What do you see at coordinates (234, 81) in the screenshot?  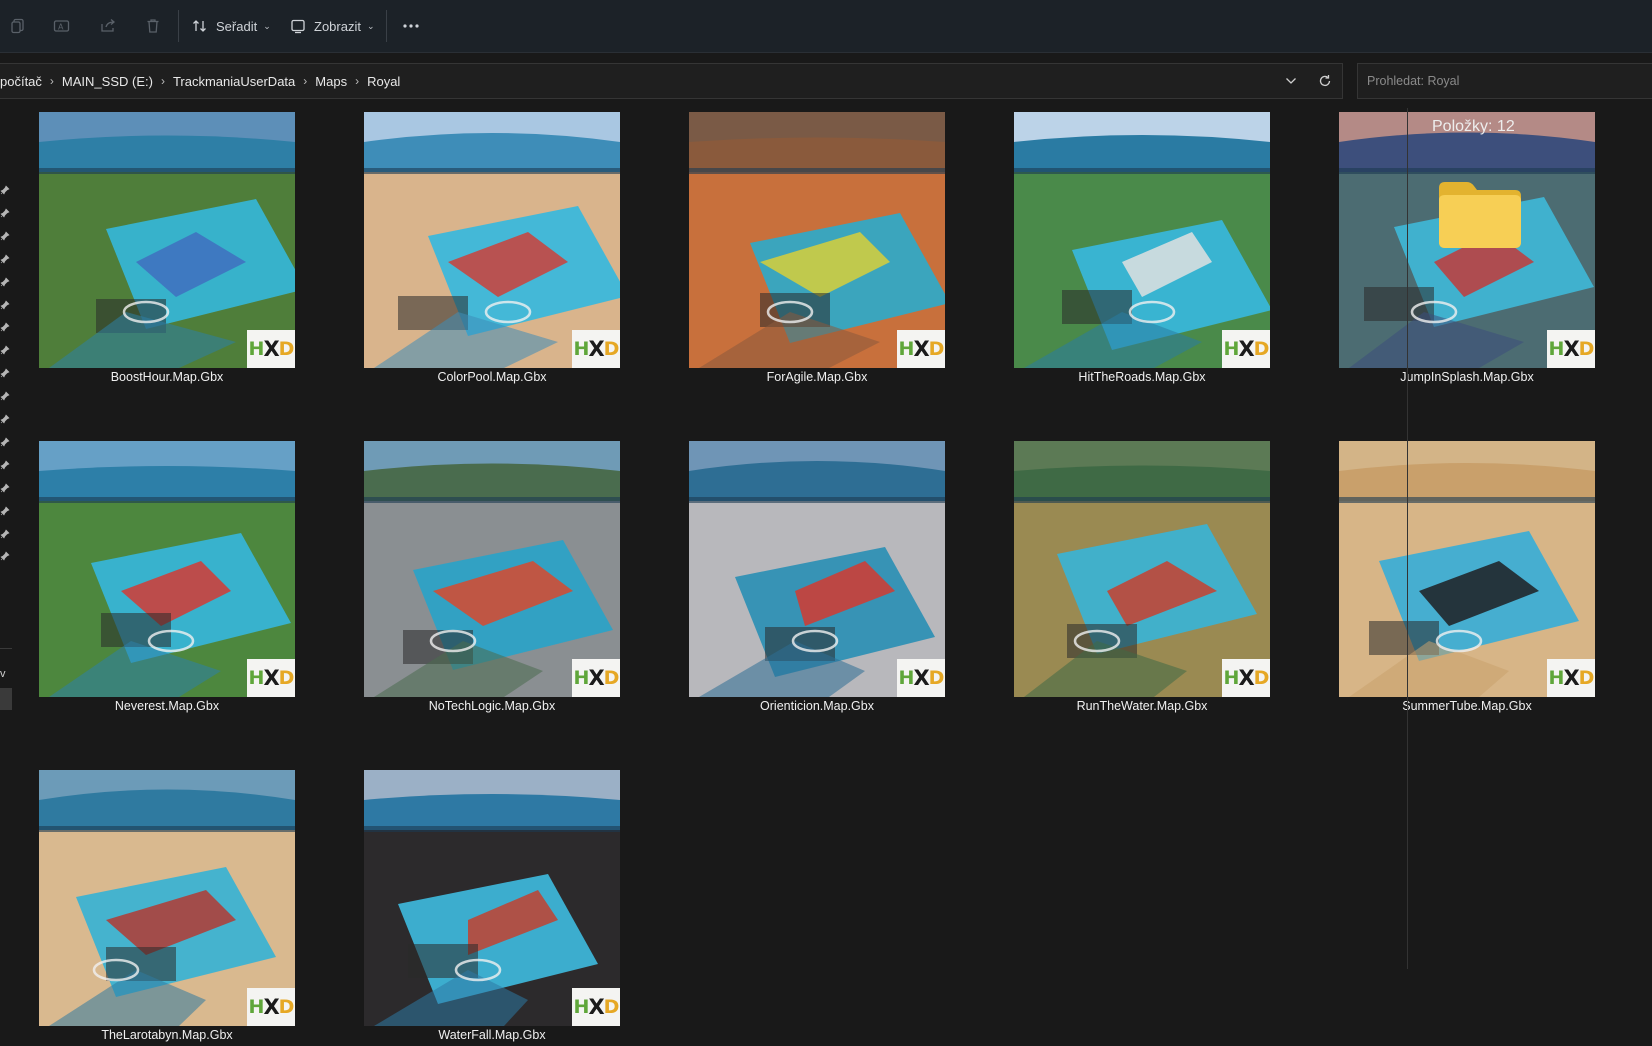 I see `breadcrumb-userdata: TrackmaniaUserData` at bounding box center [234, 81].